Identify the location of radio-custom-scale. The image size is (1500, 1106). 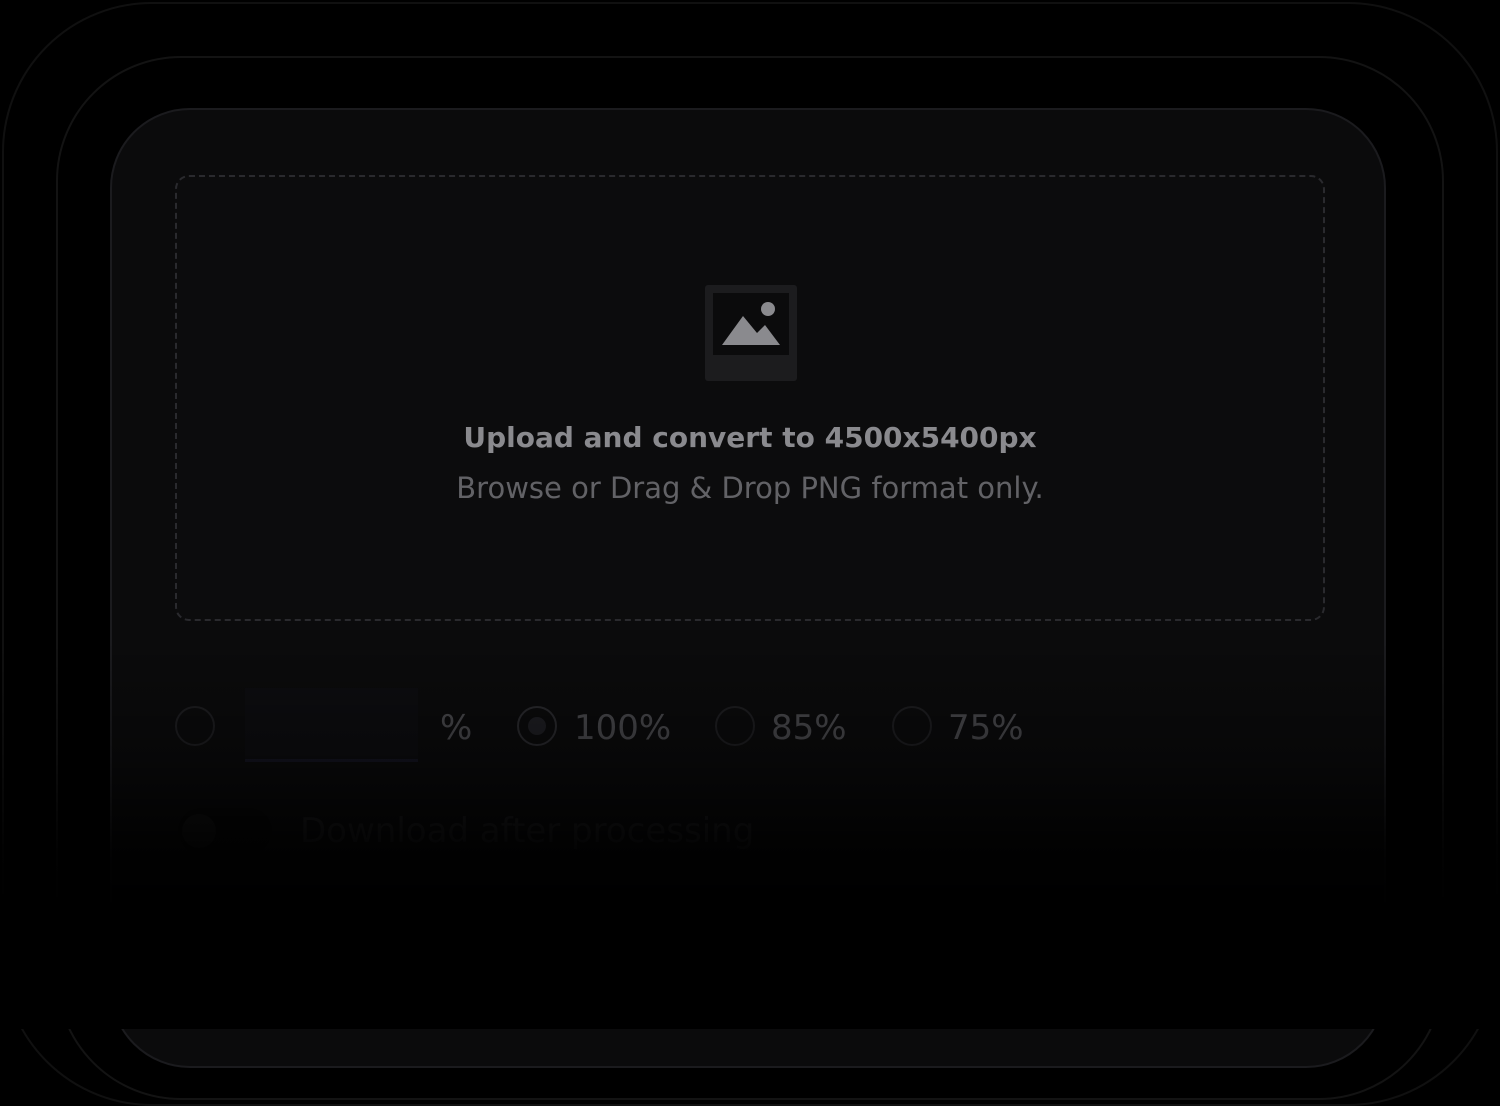
(195, 726).